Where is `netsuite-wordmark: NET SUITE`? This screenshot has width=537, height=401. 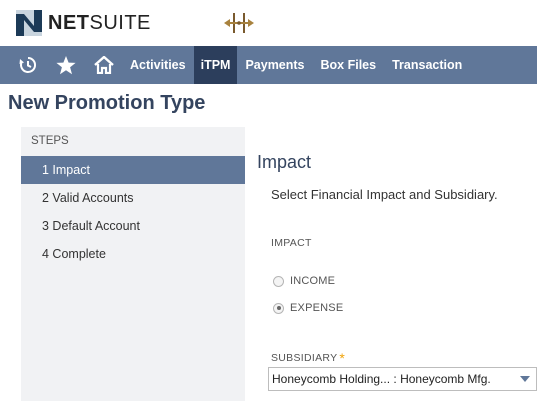
netsuite-wordmark: NET SUITE is located at coordinates (99, 23).